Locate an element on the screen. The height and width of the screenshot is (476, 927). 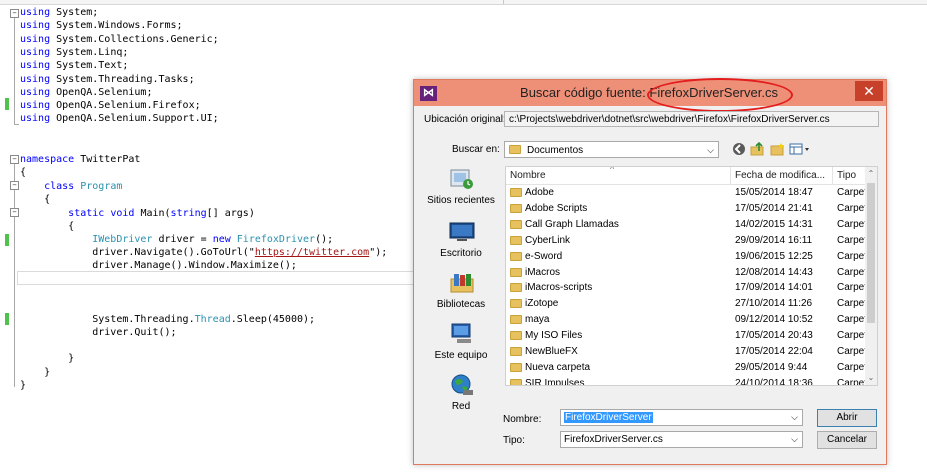
file-list-row: NewBlueFX 17/05/2014 22:04 Carpet is located at coordinates (686, 352).